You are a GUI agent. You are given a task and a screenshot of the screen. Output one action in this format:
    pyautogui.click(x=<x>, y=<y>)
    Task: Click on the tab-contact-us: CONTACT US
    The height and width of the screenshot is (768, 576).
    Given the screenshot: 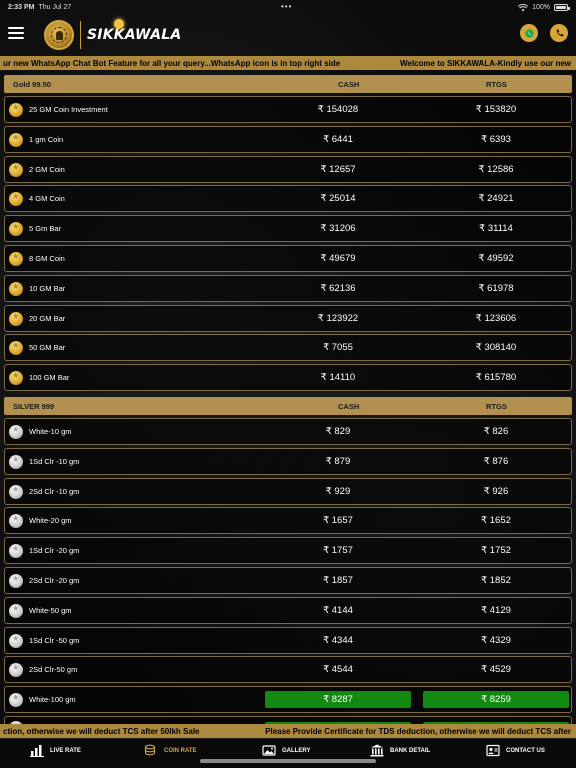 What is the action you would take?
    pyautogui.click(x=515, y=750)
    